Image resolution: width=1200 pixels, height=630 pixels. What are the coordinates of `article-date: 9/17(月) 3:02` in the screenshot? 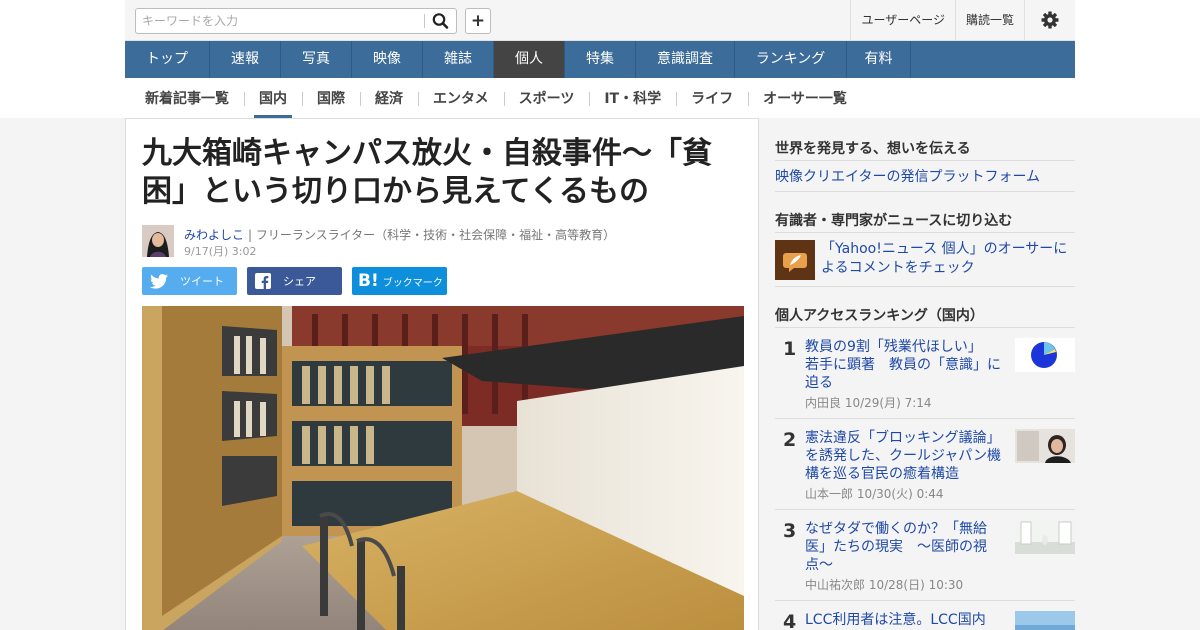 It's located at (220, 251).